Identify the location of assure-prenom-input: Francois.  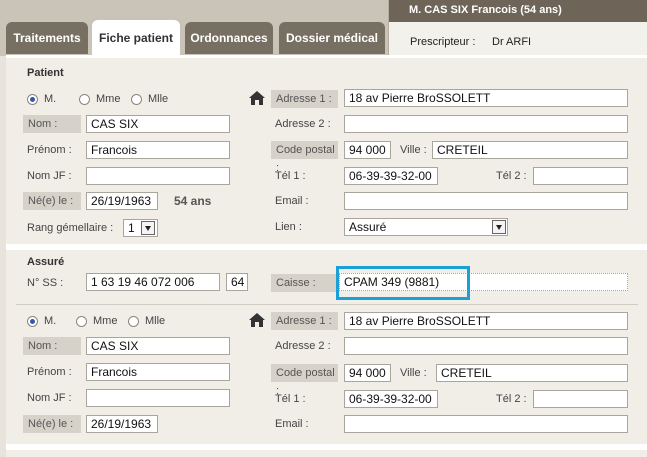
(158, 372).